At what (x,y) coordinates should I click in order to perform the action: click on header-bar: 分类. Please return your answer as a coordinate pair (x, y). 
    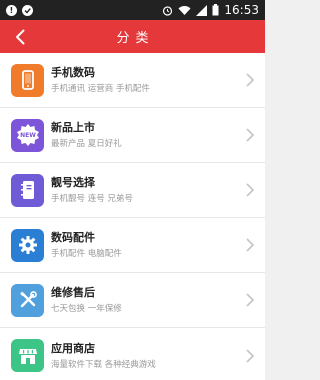
    Looking at the image, I should click on (132, 36).